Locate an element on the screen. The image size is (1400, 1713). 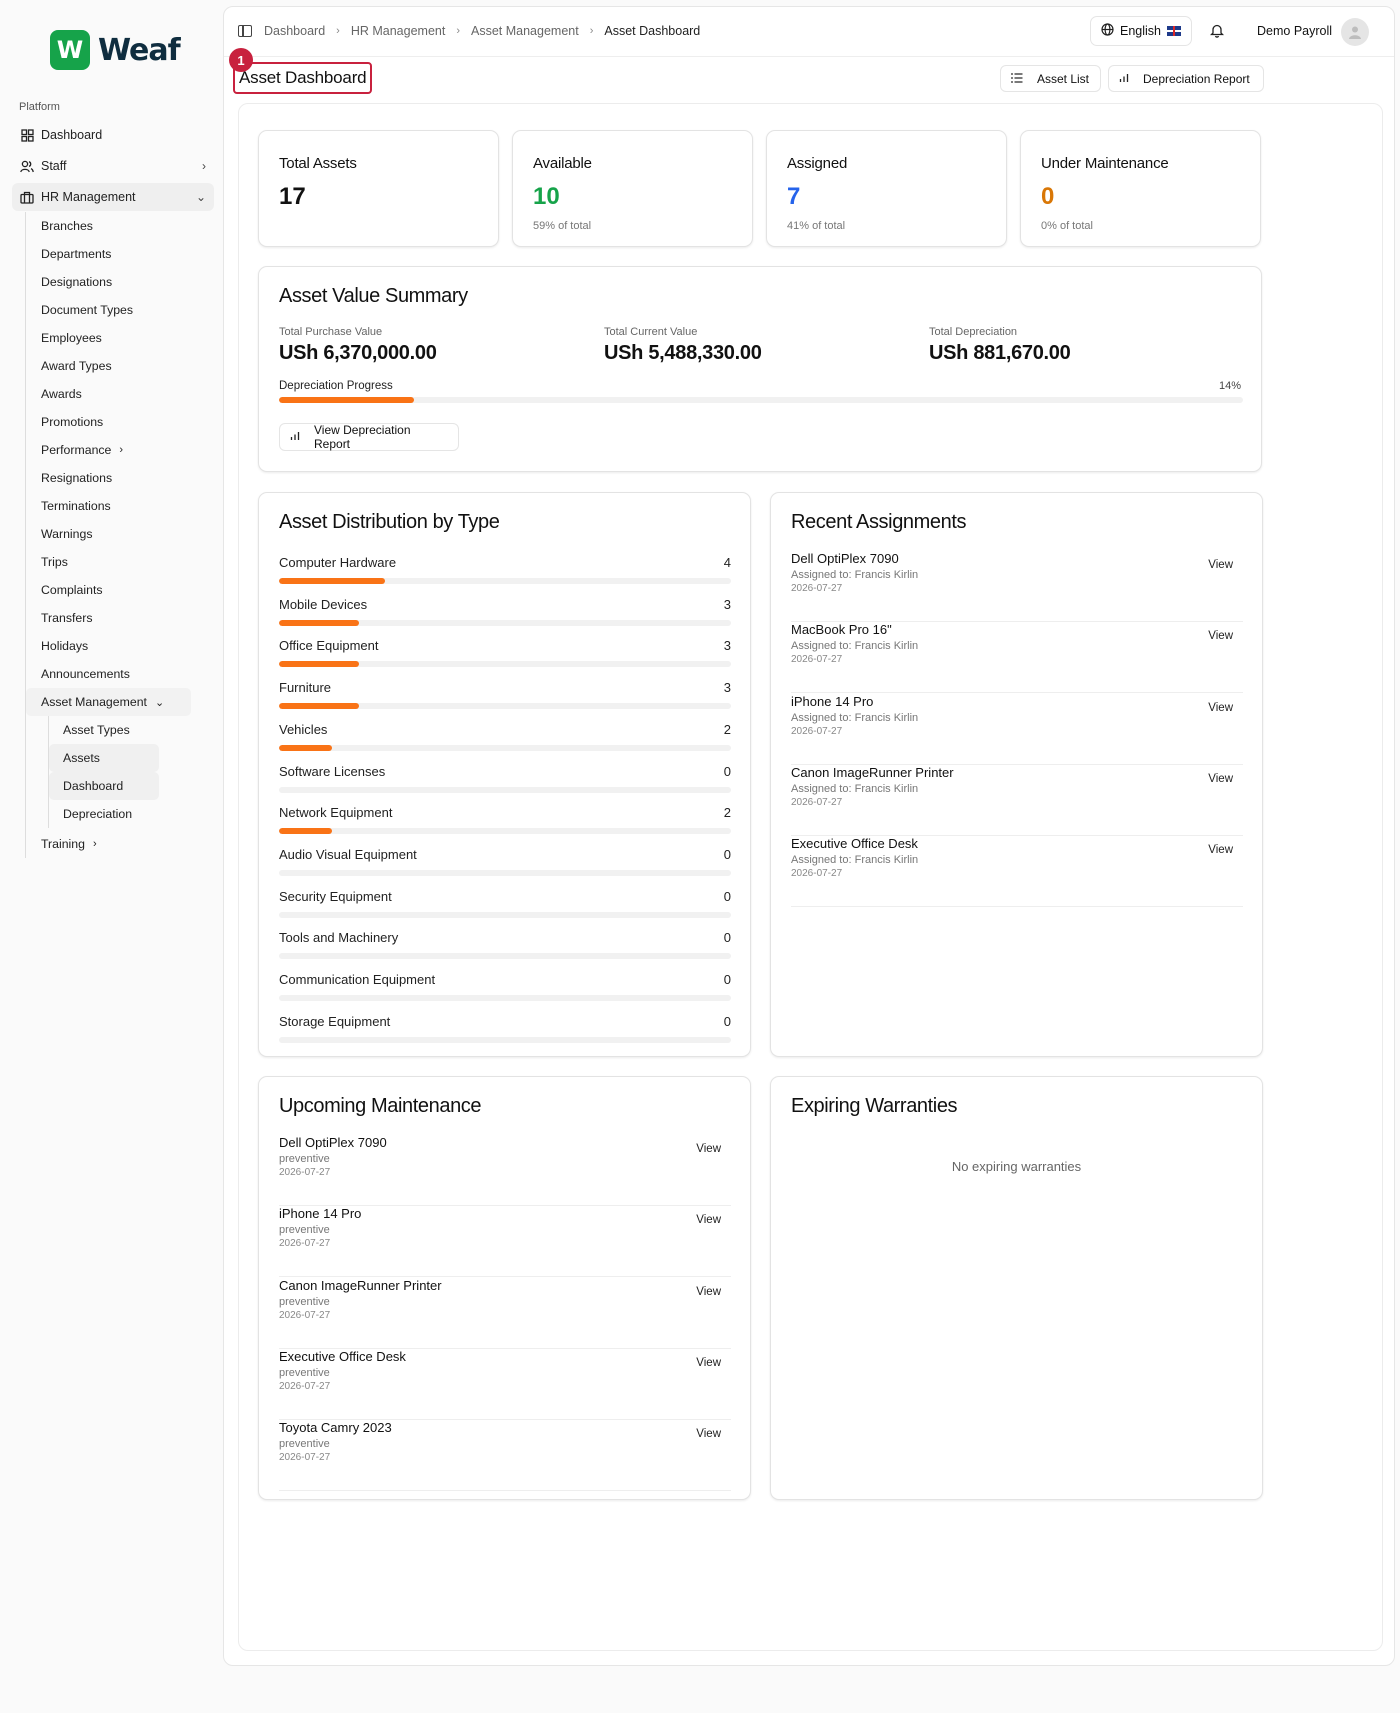
sidebar-item-label: Document Types is located at coordinates (87, 310).